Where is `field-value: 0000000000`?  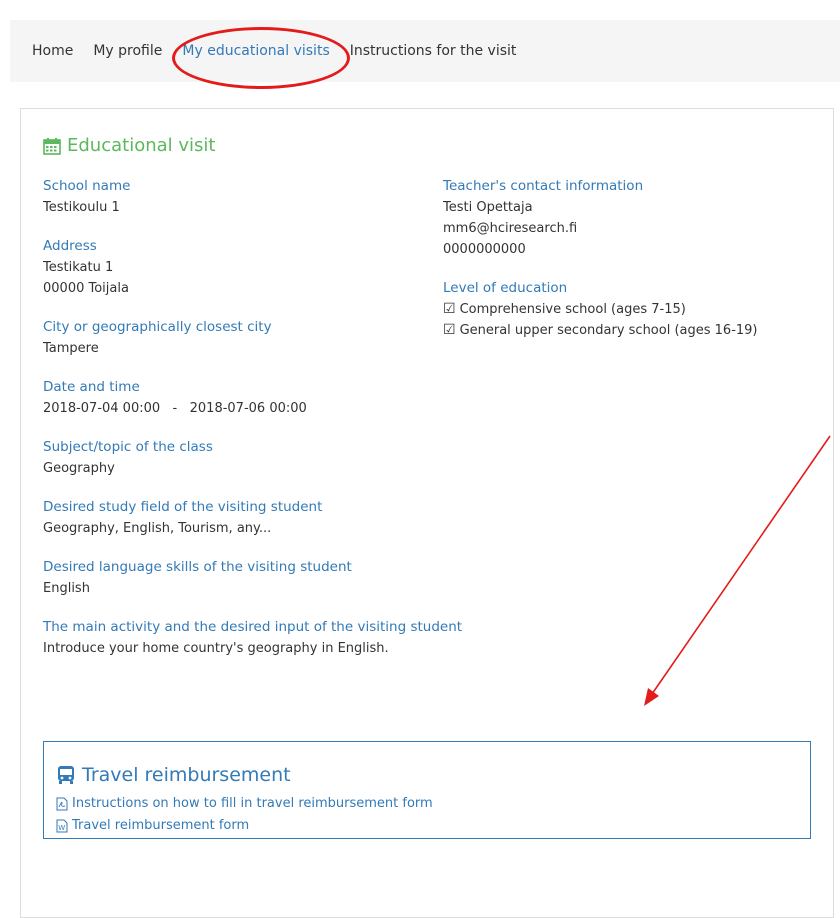 field-value: 0000000000 is located at coordinates (484, 249).